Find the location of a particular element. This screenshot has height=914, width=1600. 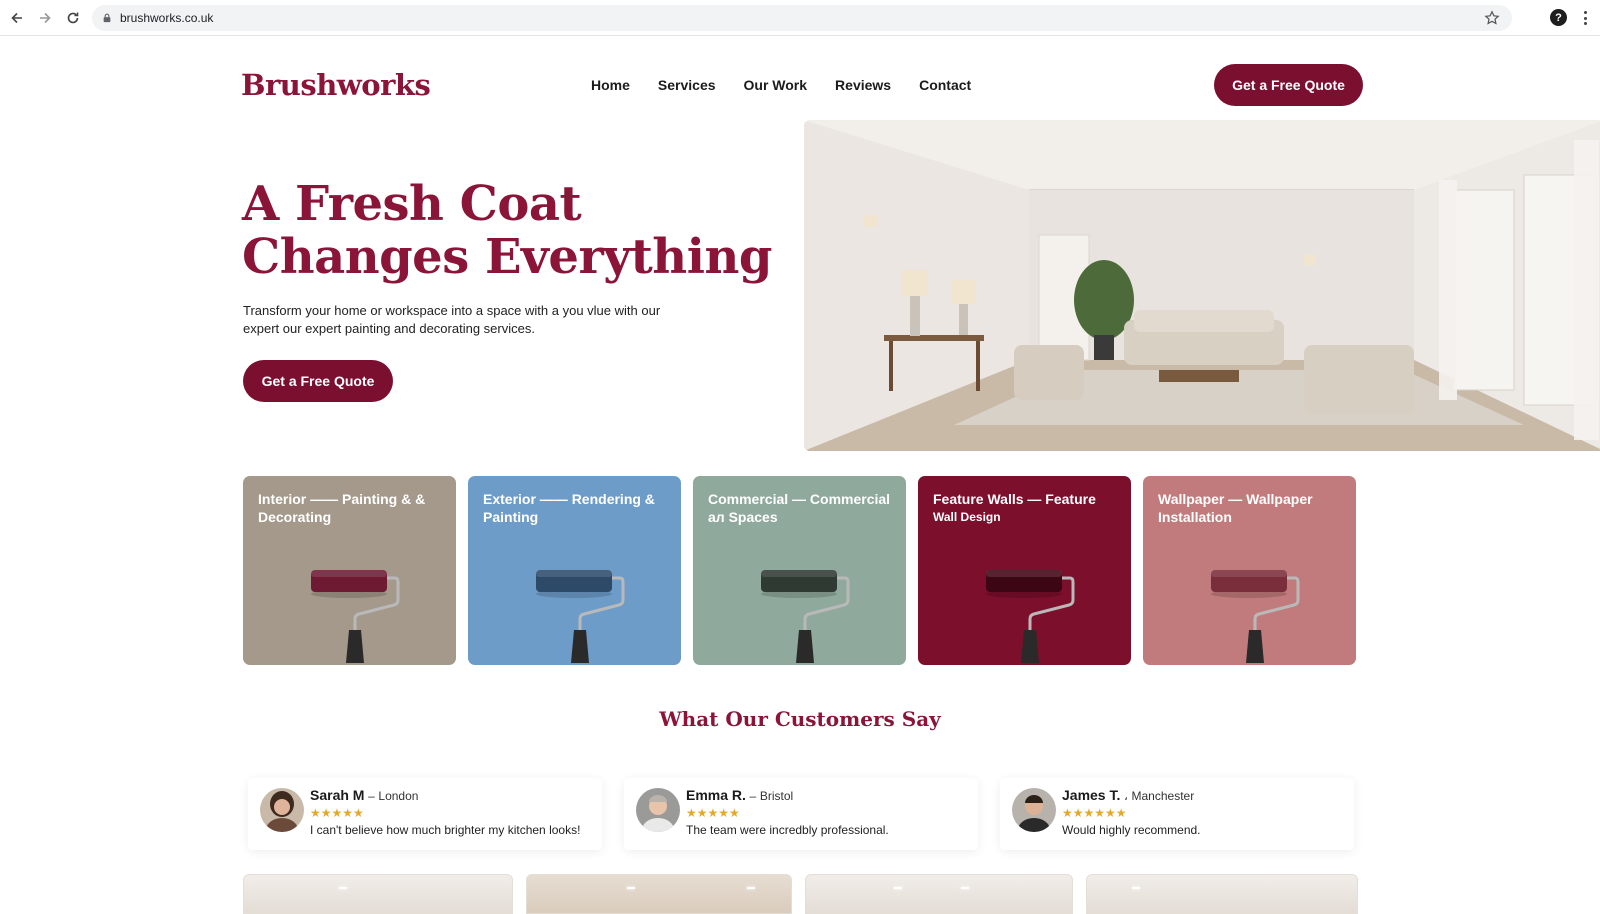

back-icon is located at coordinates (17, 18).